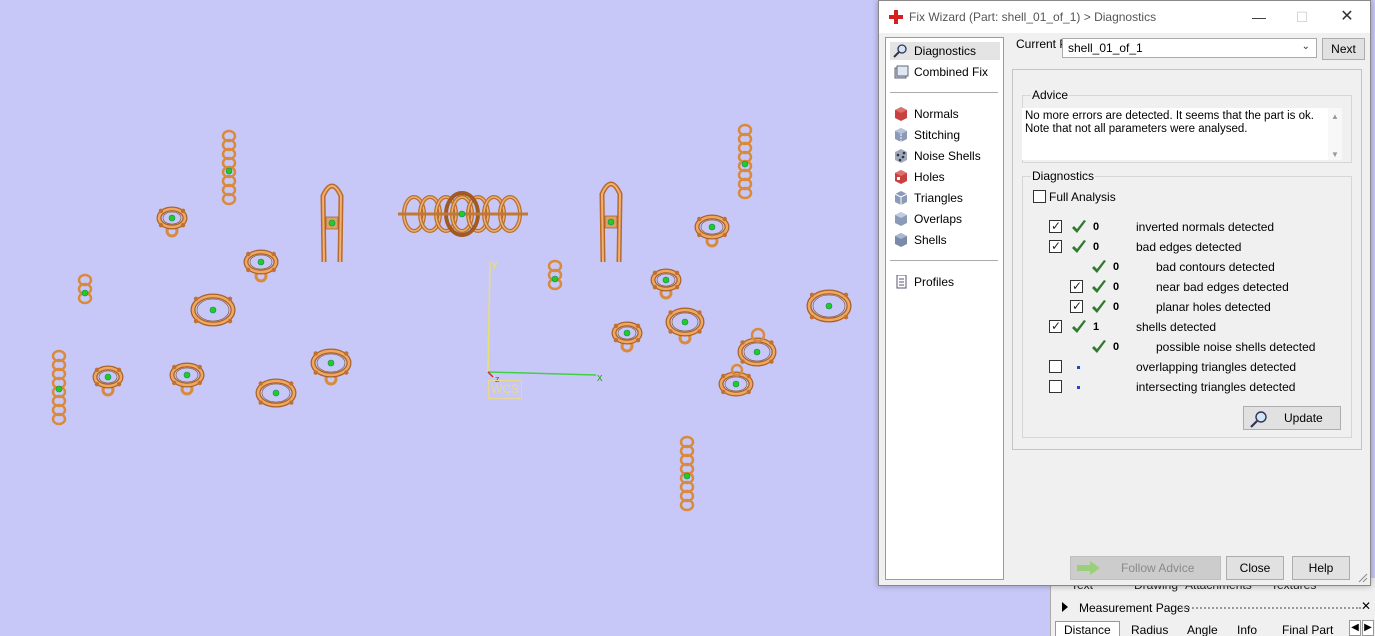 This screenshot has width=1375, height=636. I want to click on nav-label: Triangles, so click(938, 198).